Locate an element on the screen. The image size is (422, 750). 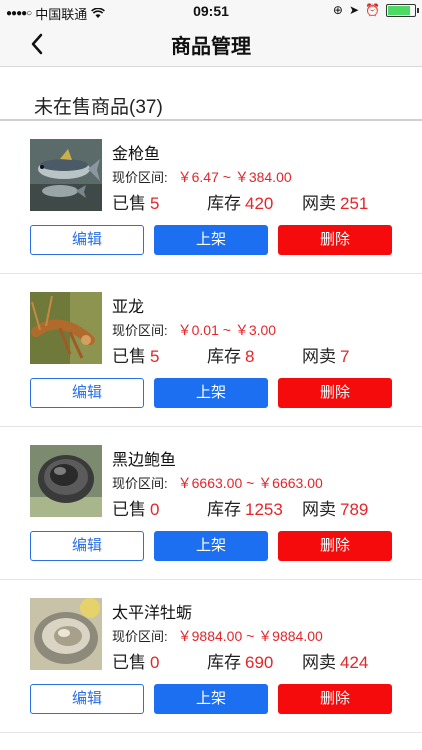
navigation-bar: 商品管理 is located at coordinates (211, 44).